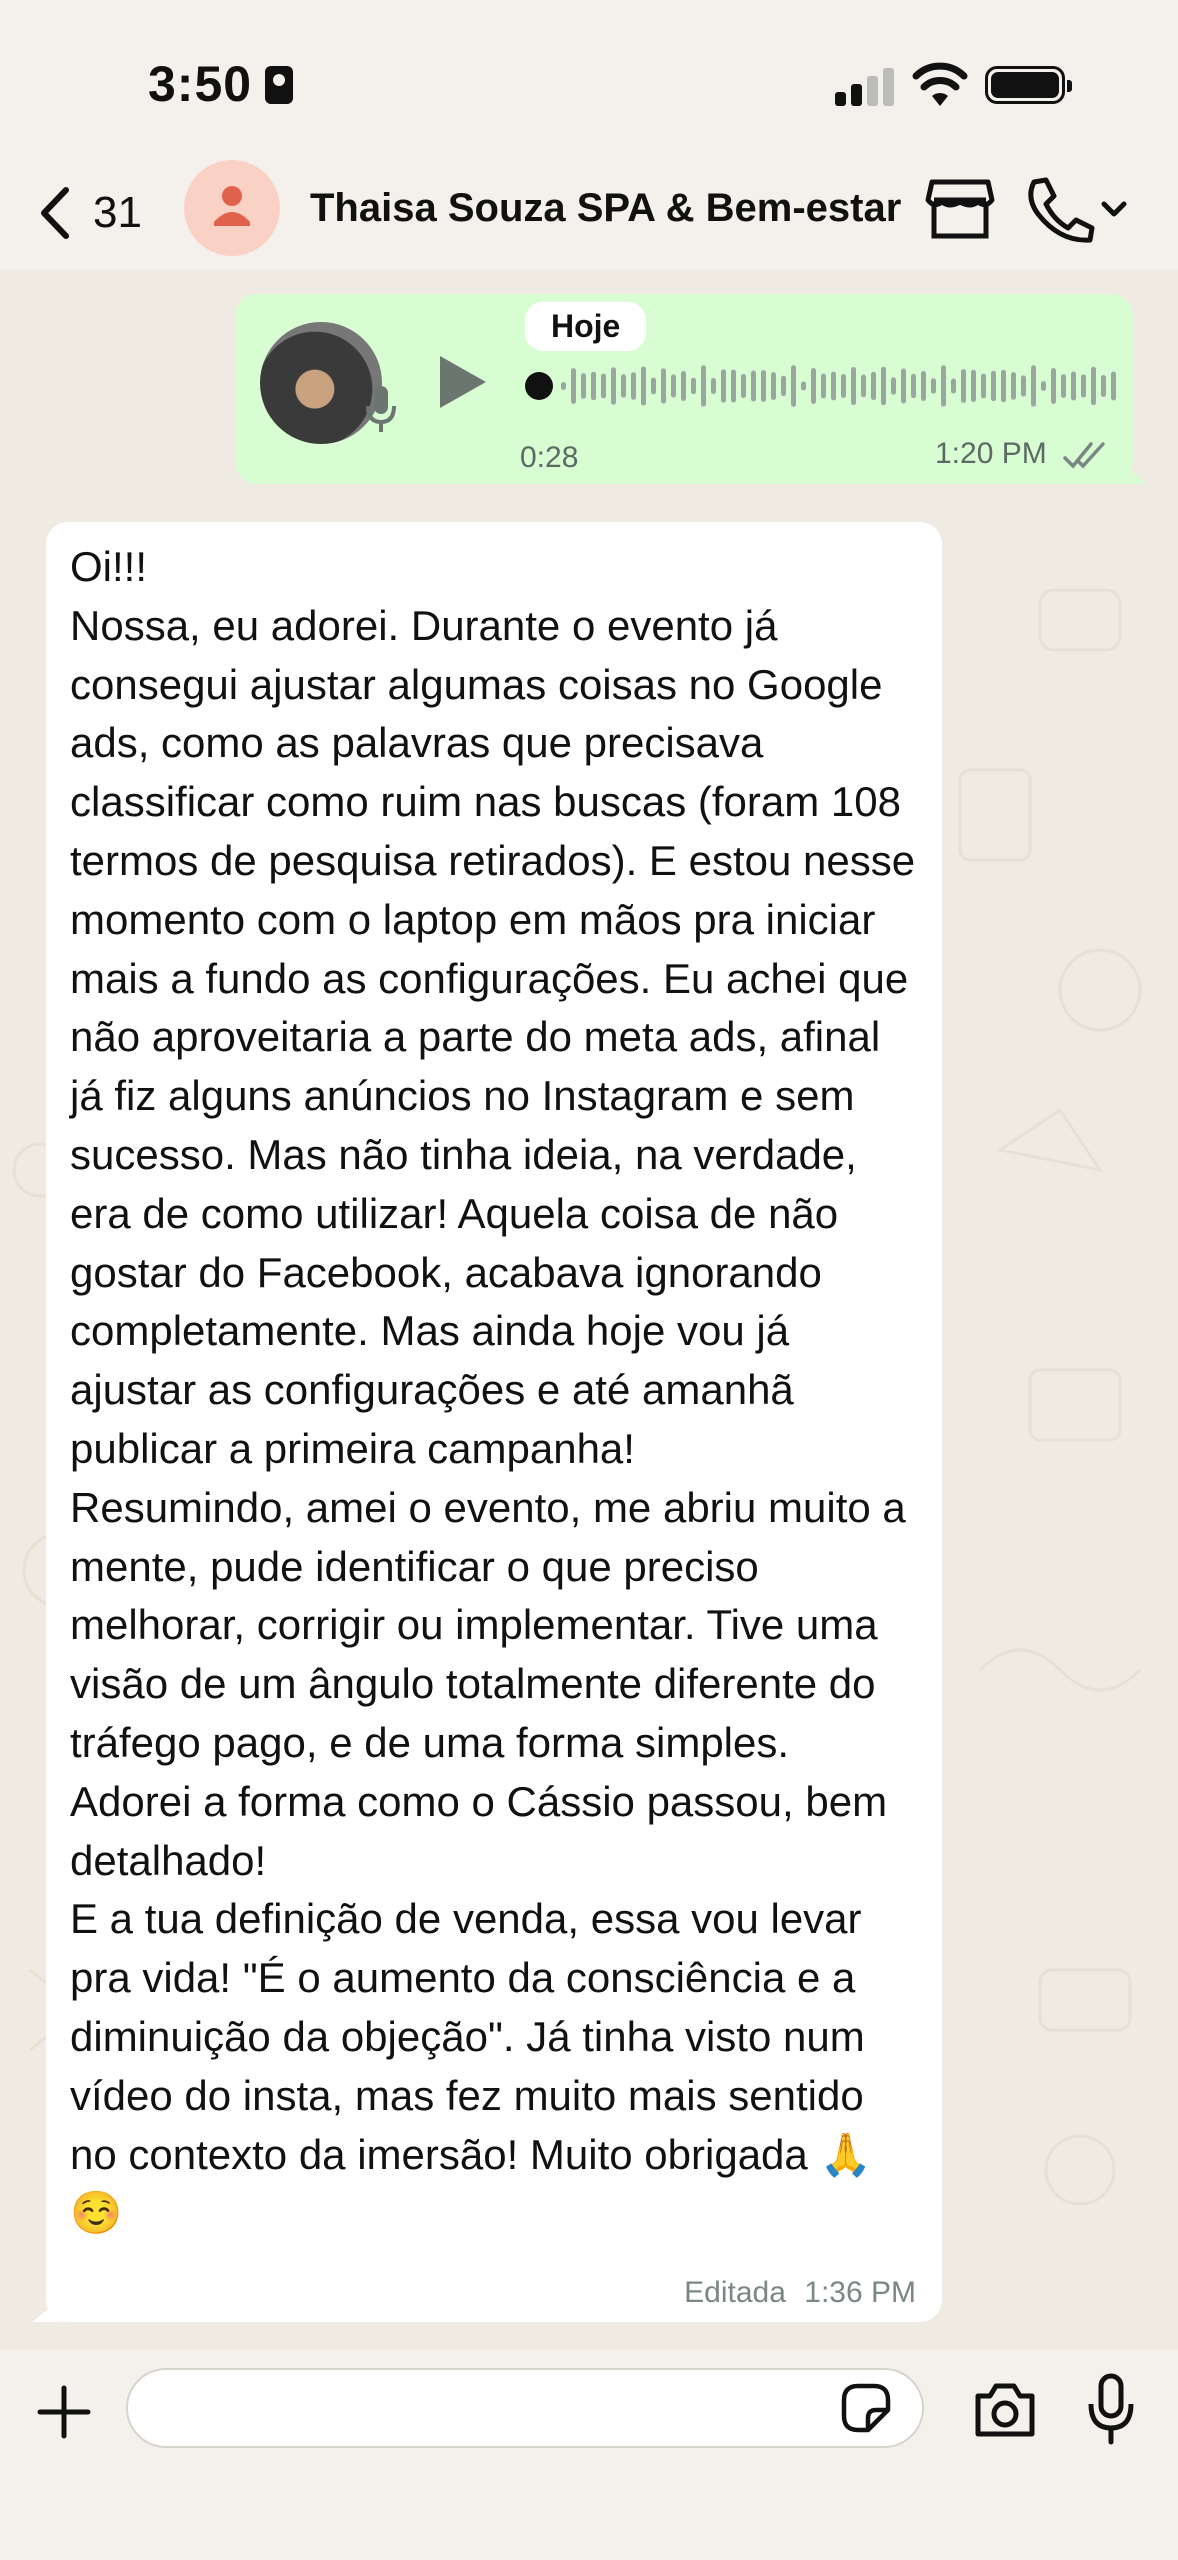 The image size is (1178, 2560). I want to click on unread-count: 31, so click(117, 213).